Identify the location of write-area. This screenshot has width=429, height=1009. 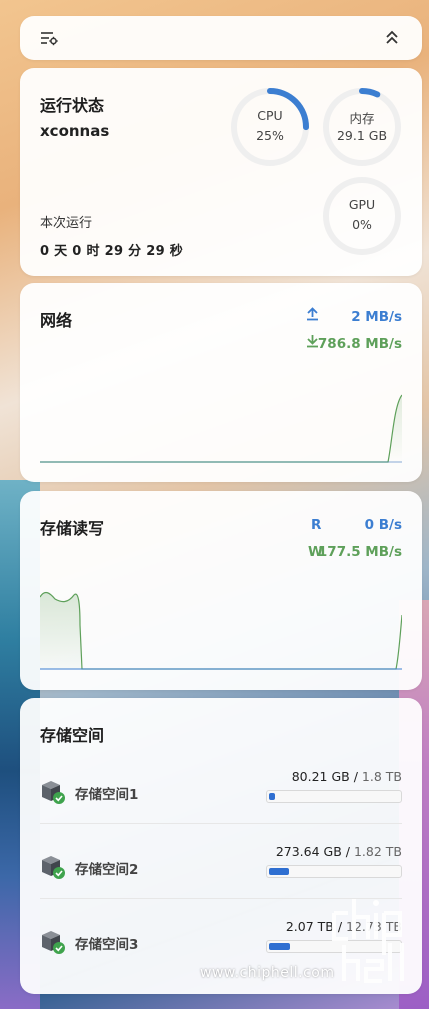
(61, 630).